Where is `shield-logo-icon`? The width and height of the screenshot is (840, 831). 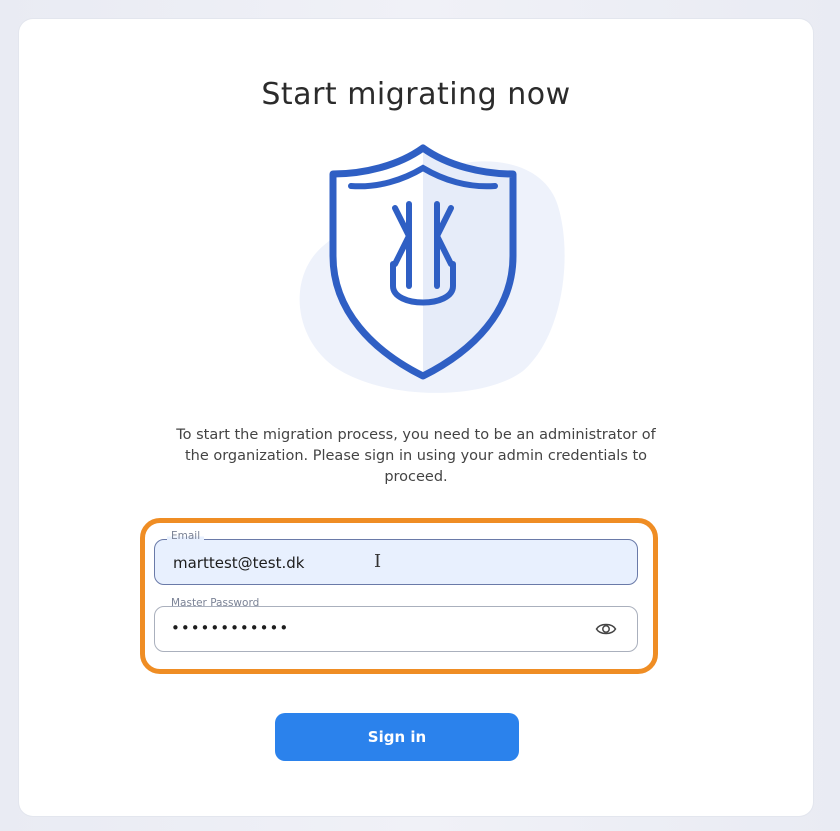 shield-logo-icon is located at coordinates (432, 268).